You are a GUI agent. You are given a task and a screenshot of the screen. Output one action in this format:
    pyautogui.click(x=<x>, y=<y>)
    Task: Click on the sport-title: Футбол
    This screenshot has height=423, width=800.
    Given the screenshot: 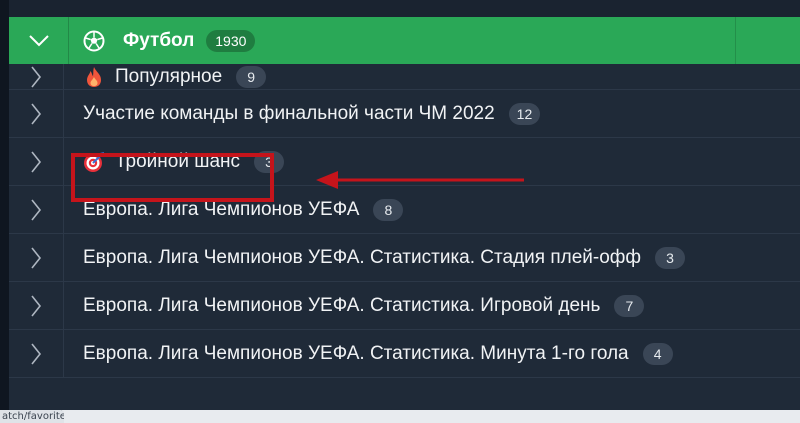 What is the action you would take?
    pyautogui.click(x=159, y=40)
    